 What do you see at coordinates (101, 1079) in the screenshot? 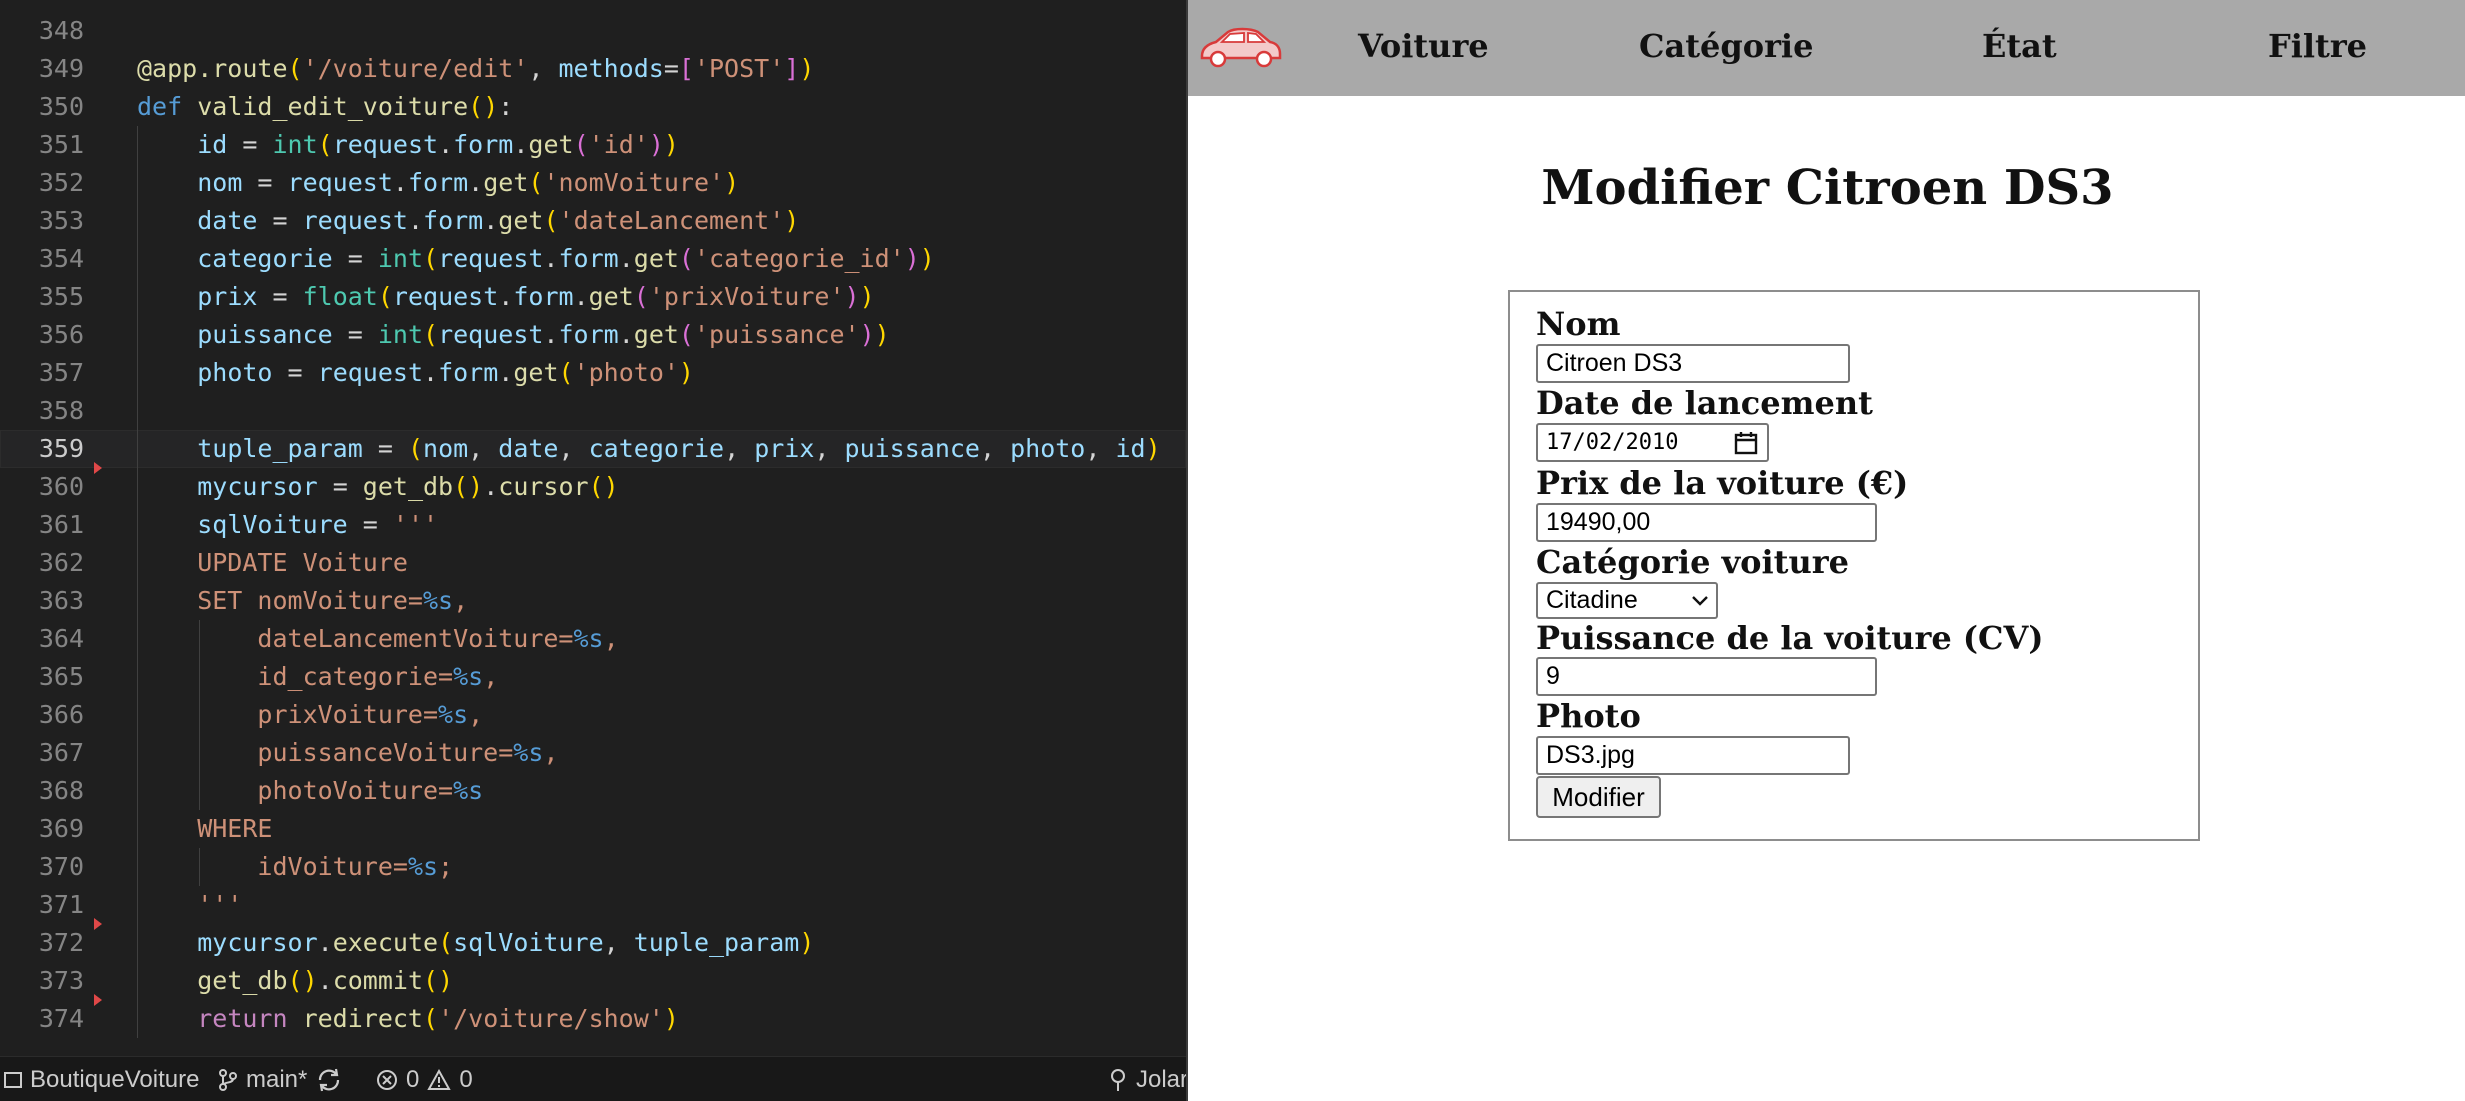
I see `remote-project-item: BoutiqueVoiture` at bounding box center [101, 1079].